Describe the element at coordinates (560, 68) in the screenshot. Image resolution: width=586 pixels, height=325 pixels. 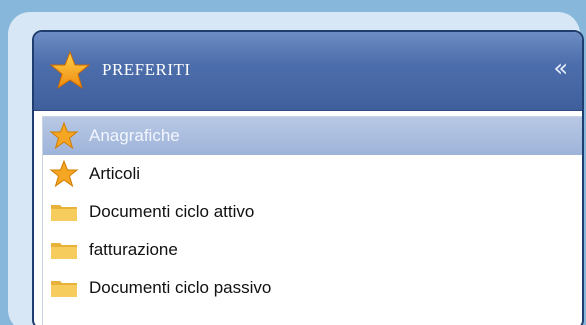
I see `collapse-button: «` at that location.